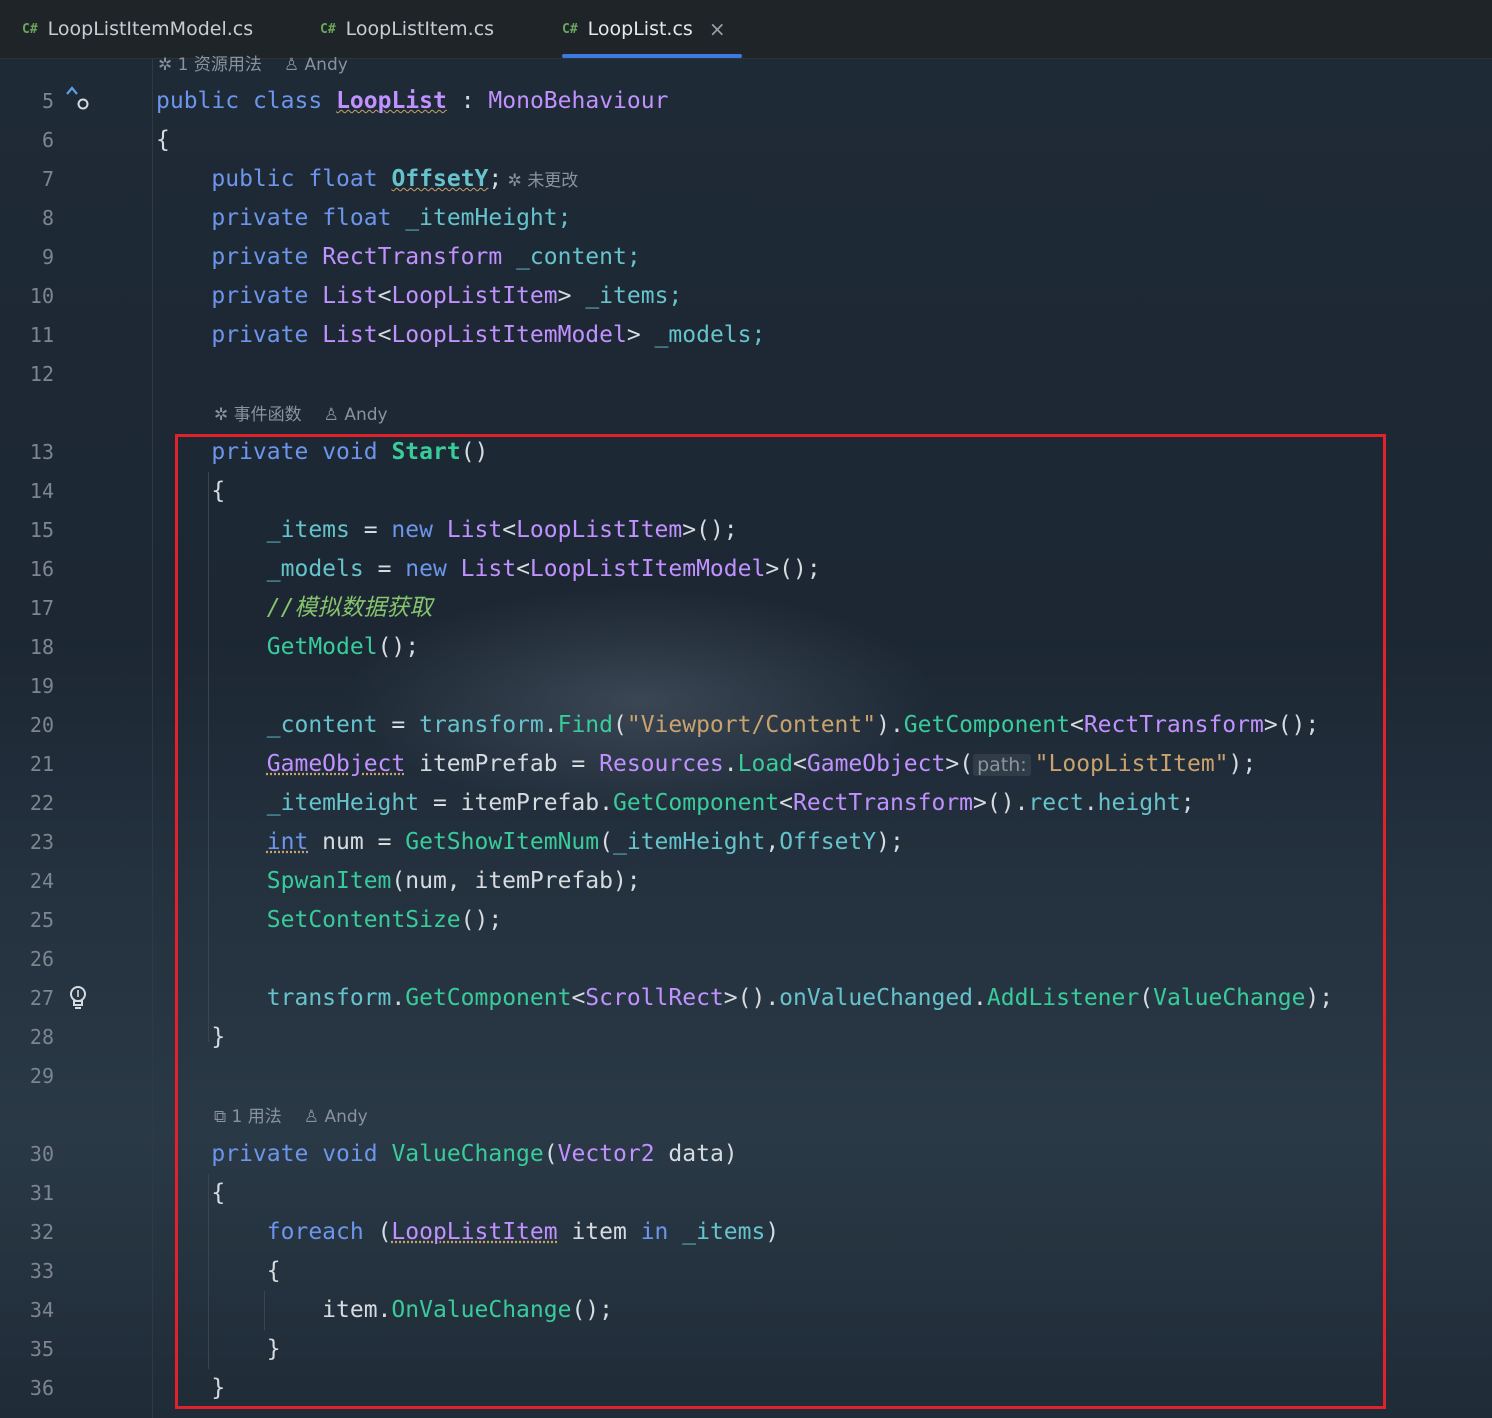  What do you see at coordinates (41, 569) in the screenshot?
I see `line-number: 16` at bounding box center [41, 569].